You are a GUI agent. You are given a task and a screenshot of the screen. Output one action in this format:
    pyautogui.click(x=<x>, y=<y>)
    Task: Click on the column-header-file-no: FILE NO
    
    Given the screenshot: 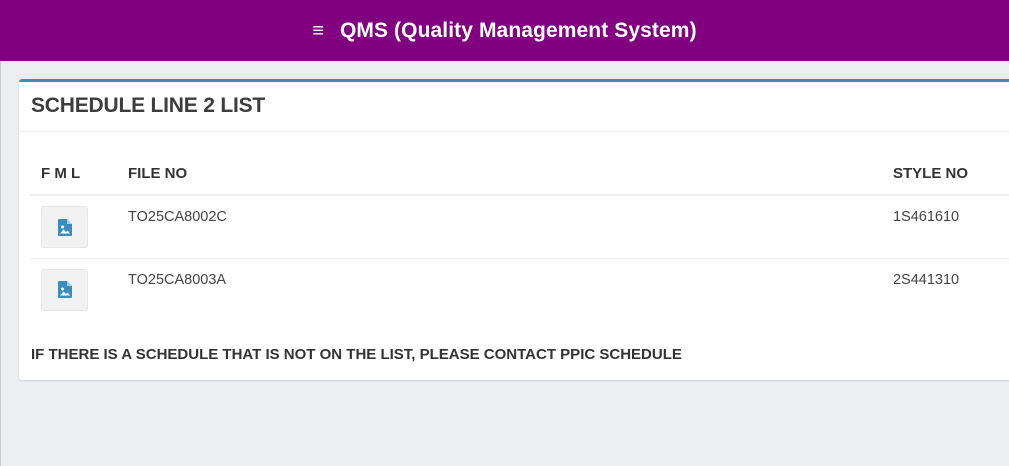 What is the action you would take?
    pyautogui.click(x=510, y=174)
    